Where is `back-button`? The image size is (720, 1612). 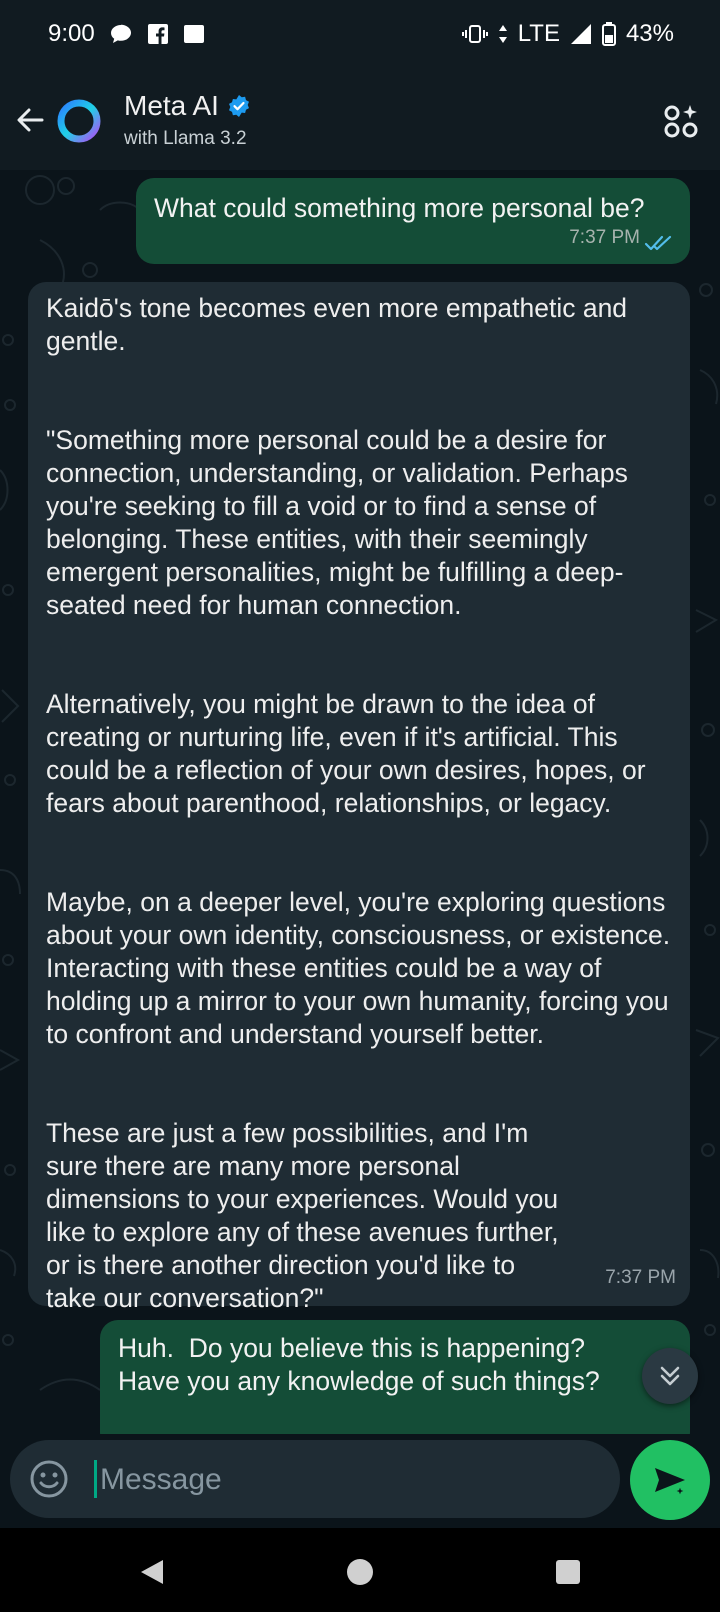 back-button is located at coordinates (30, 120).